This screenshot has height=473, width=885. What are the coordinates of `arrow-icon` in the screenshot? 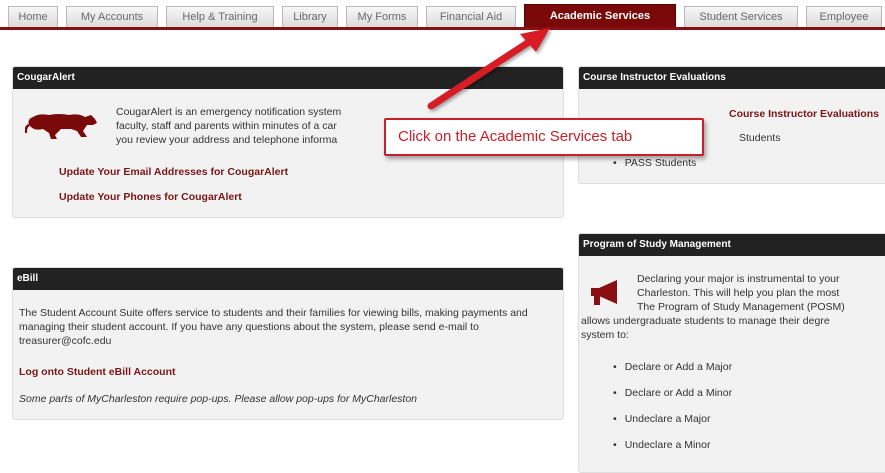 It's located at (488, 69).